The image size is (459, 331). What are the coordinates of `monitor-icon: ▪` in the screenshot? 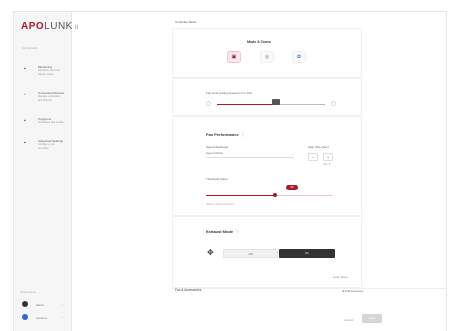 It's located at (25, 69).